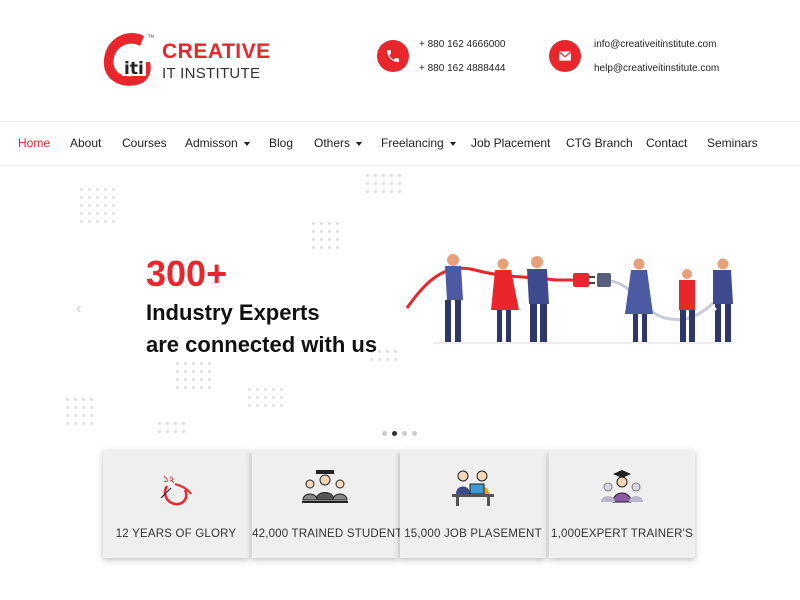 The height and width of the screenshot is (600, 800). I want to click on nav-label: Blog, so click(281, 143).